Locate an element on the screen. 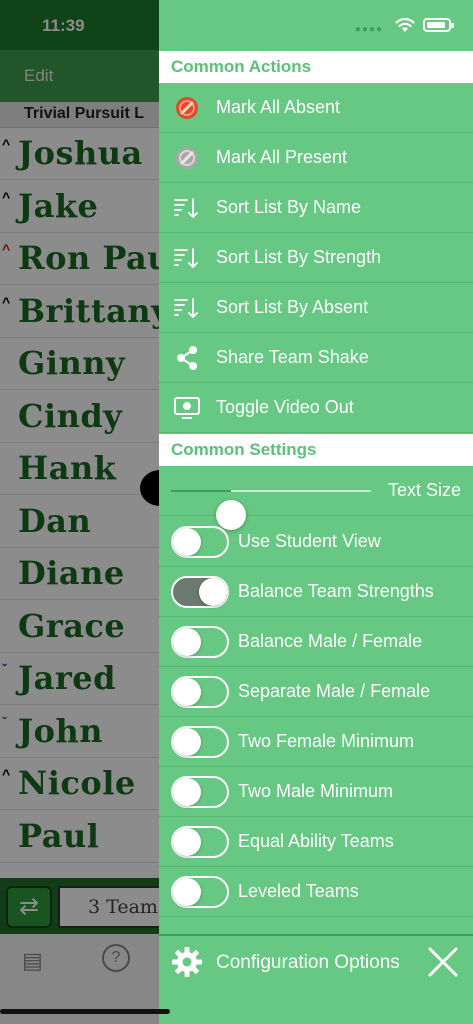 The width and height of the screenshot is (473, 1024). present-icon is located at coordinates (187, 158).